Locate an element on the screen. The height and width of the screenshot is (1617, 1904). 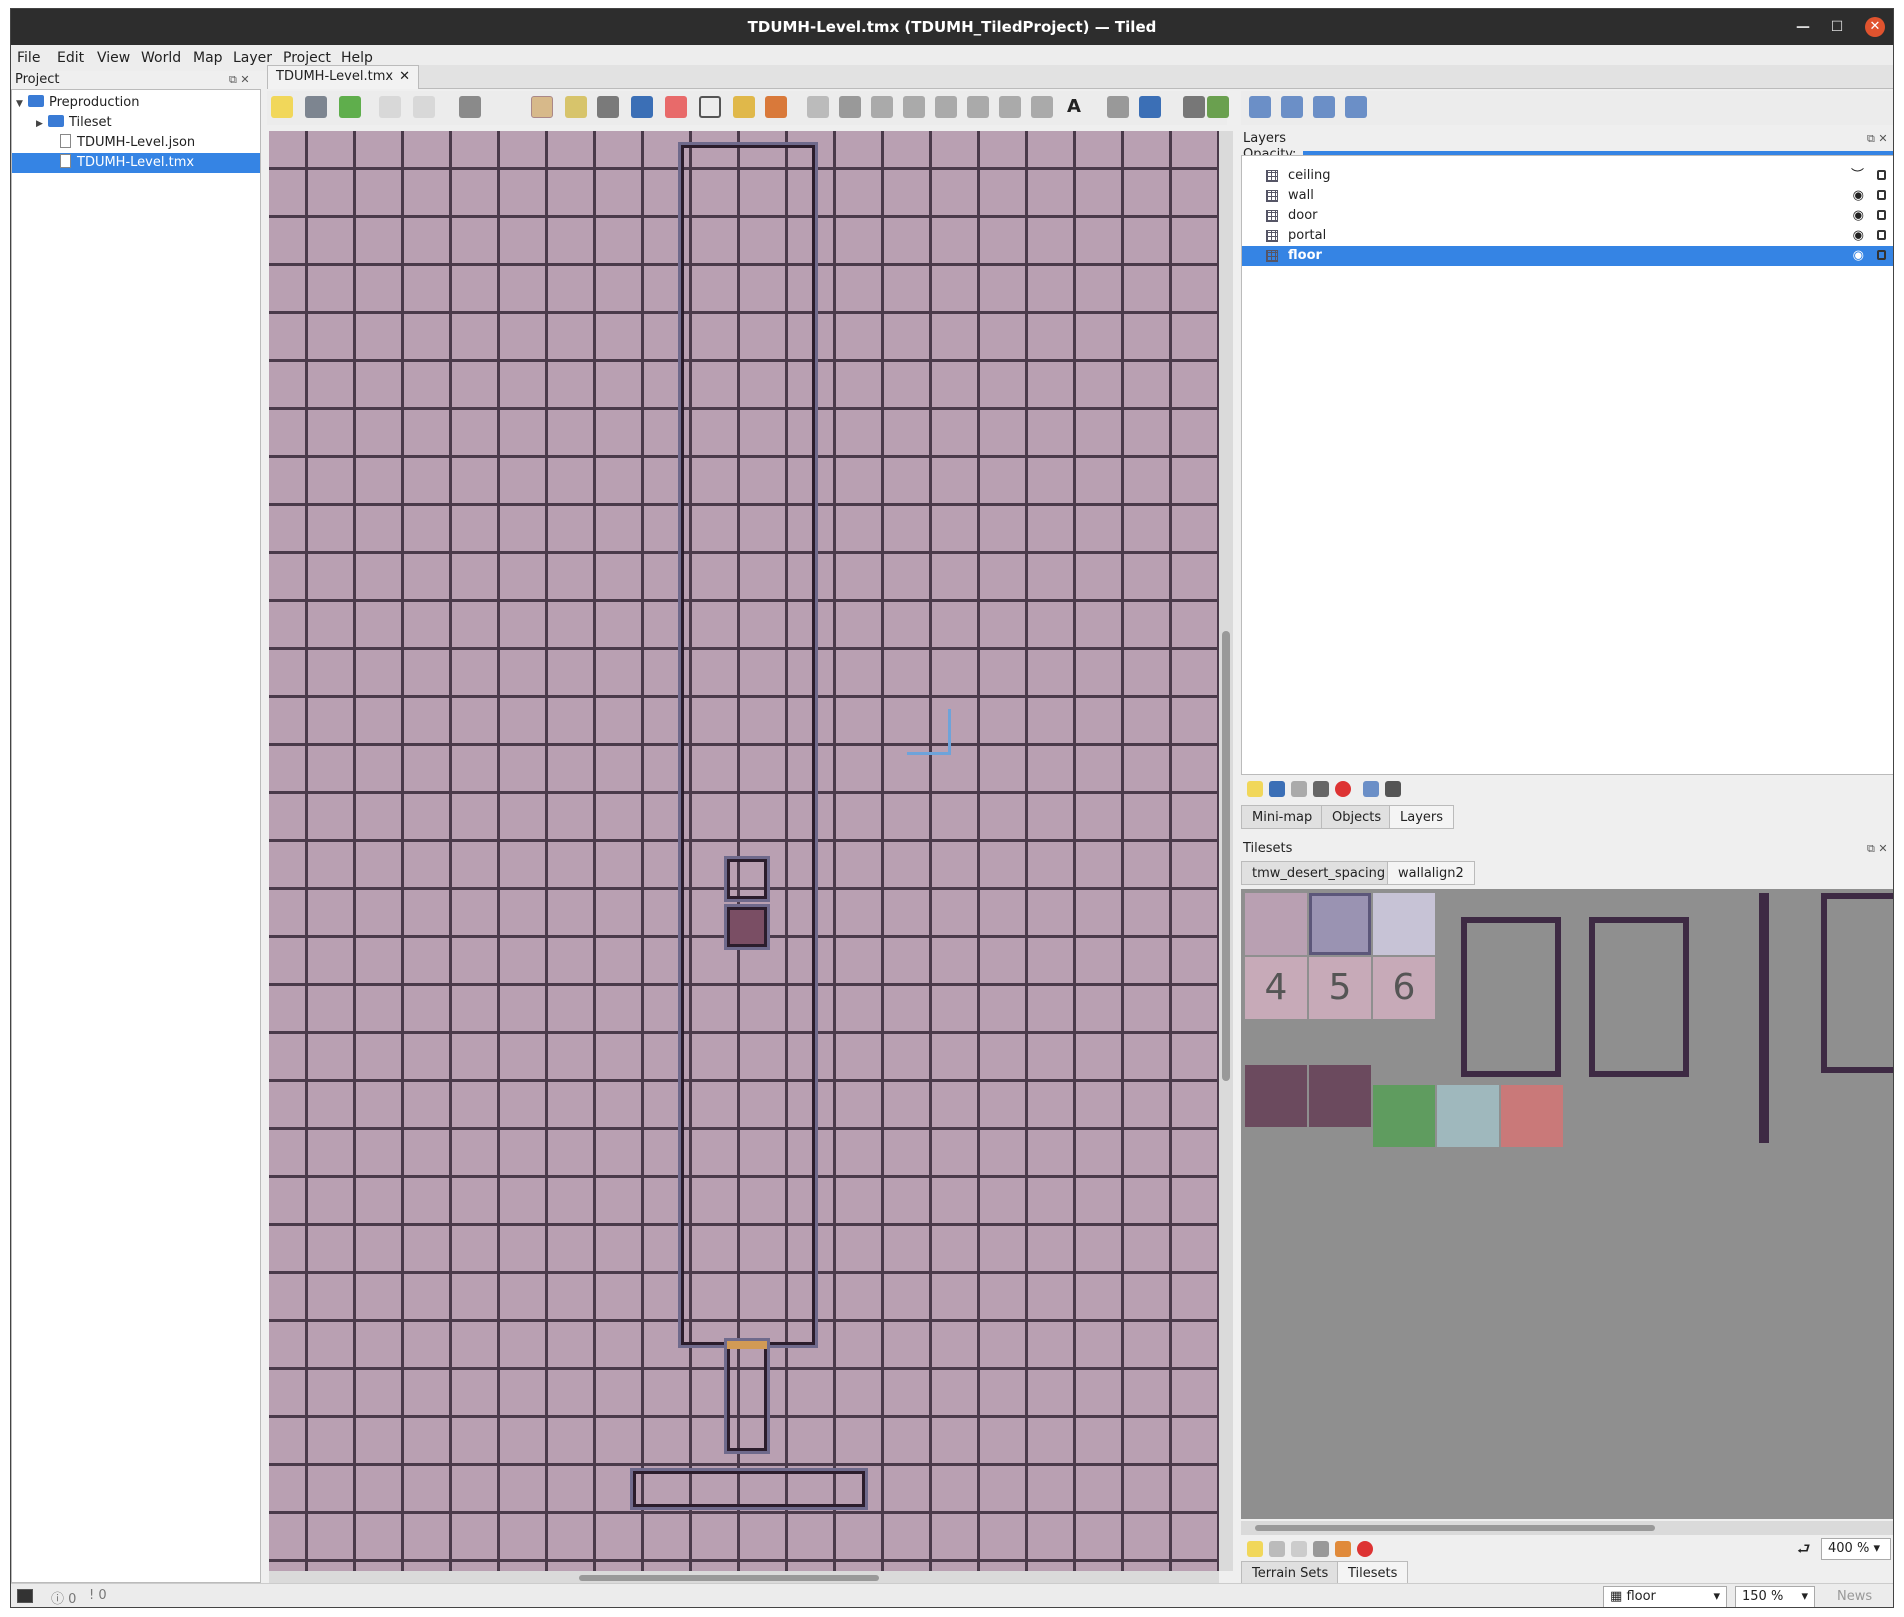
layer-row: door ◉ is located at coordinates (1567, 216).